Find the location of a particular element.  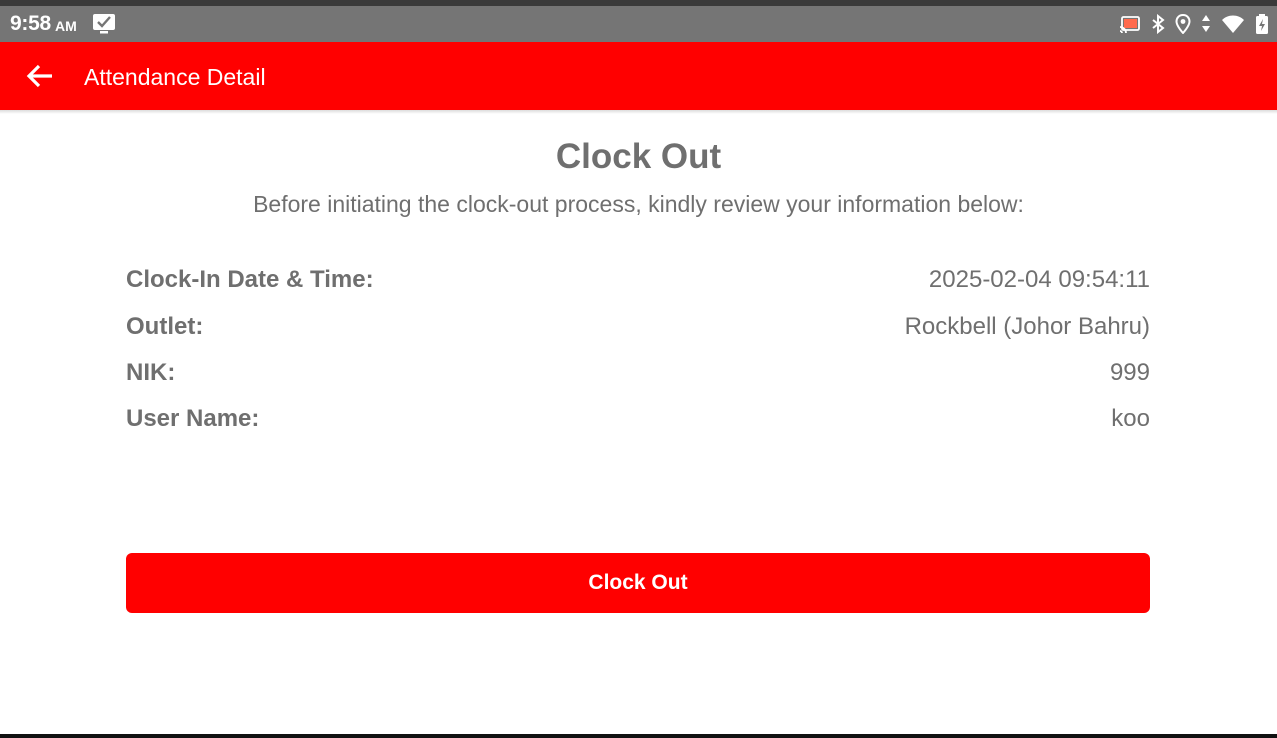

app-bar: Attendance Detail is located at coordinates (638, 76).